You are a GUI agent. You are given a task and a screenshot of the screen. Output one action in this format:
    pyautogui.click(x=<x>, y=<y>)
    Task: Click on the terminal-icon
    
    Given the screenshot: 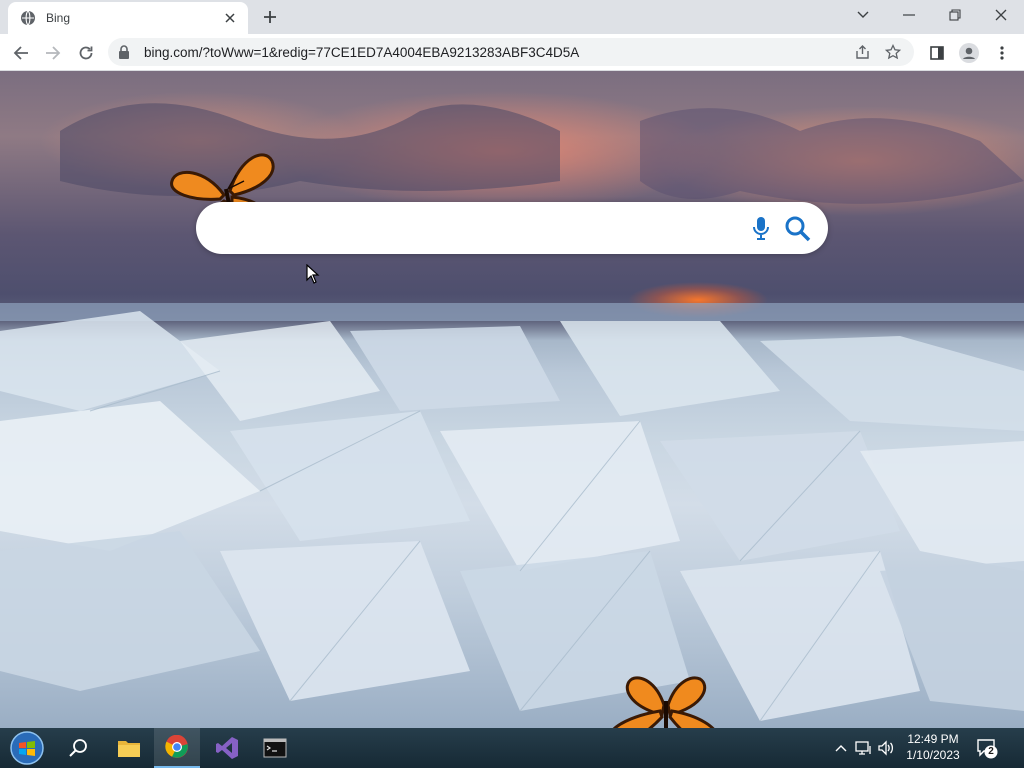 What is the action you would take?
    pyautogui.click(x=275, y=748)
    